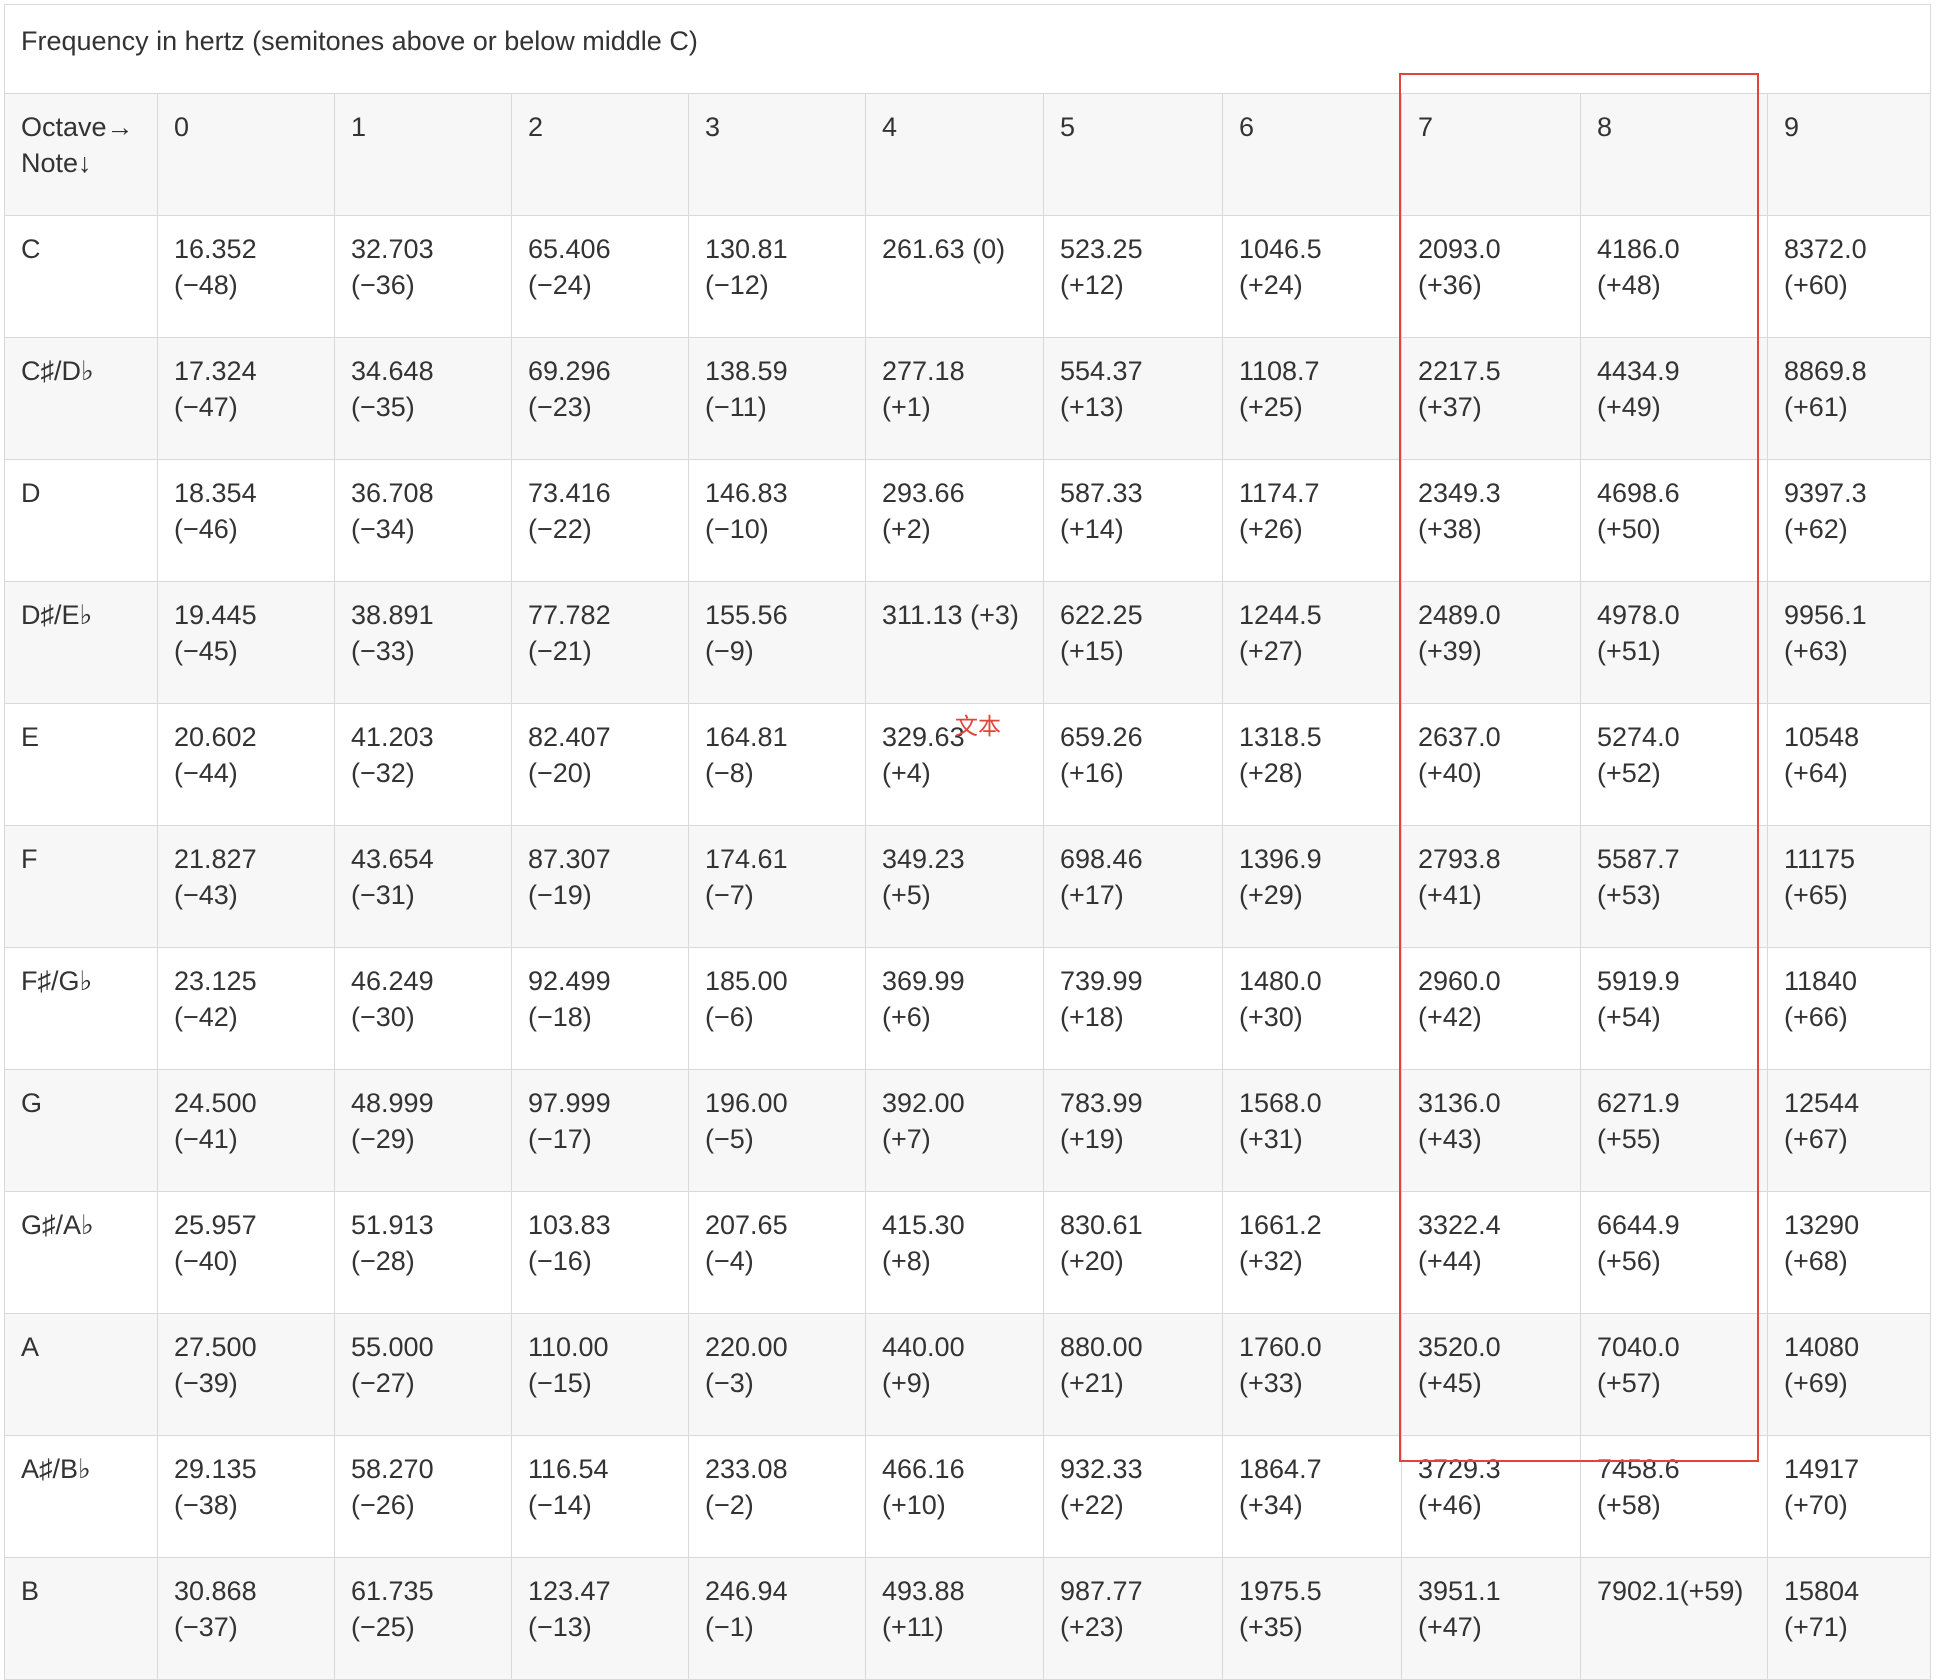  Describe the element at coordinates (923, 1225) in the screenshot. I see `frequency-value: 415.30` at that location.